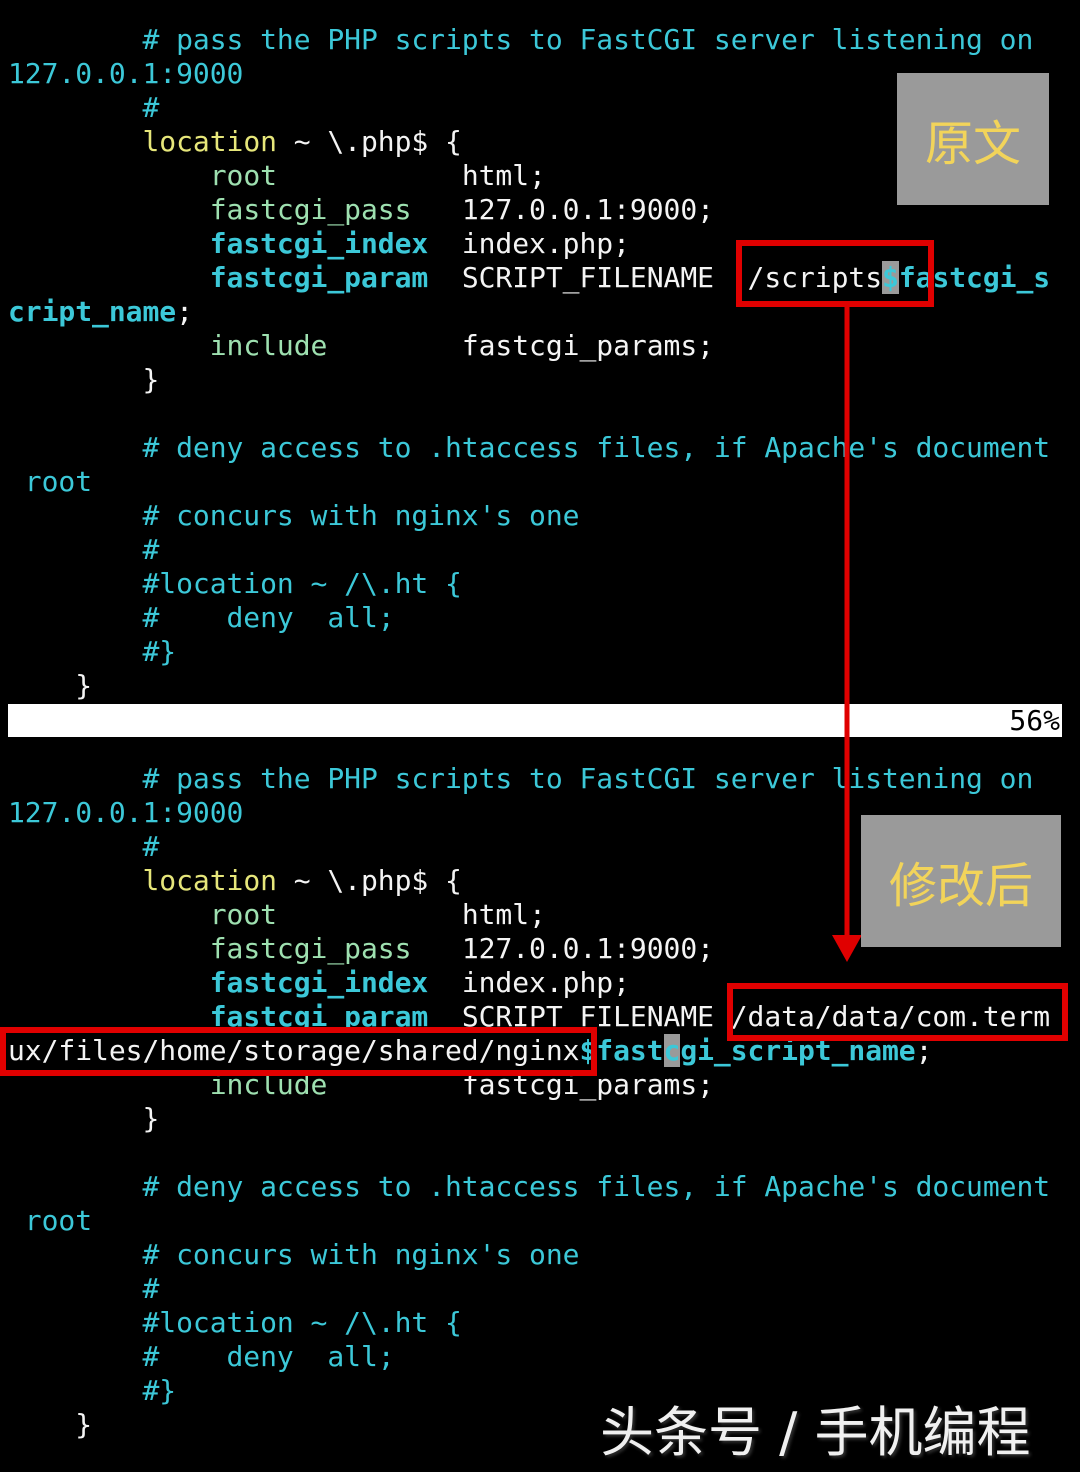 The height and width of the screenshot is (1472, 1080). Describe the element at coordinates (815, 1432) in the screenshot. I see `watermark: 头条号 / 手机编程` at that location.